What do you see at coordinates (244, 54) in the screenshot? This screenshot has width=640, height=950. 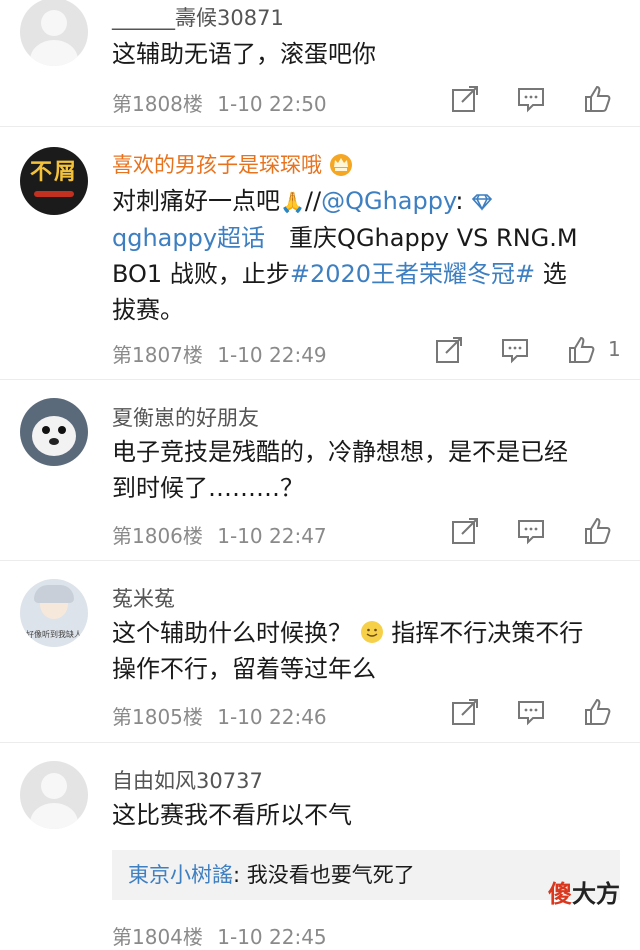 I see `comment-text: 这辅助无语了，滚蛋吧你` at bounding box center [244, 54].